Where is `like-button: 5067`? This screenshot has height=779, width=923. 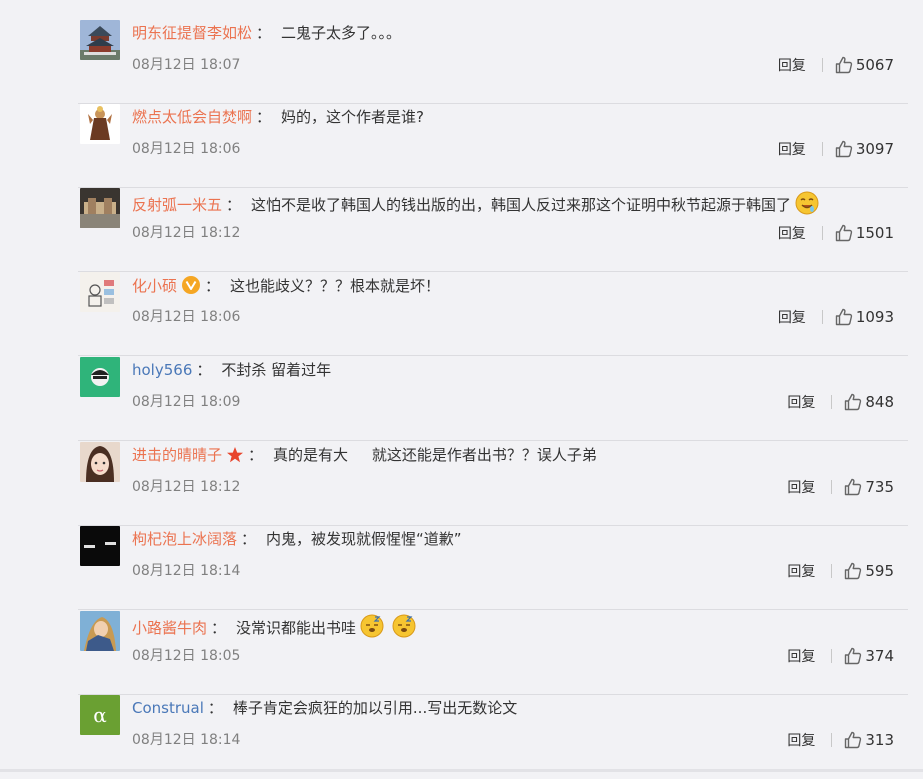
like-button: 5067 is located at coordinates (864, 65).